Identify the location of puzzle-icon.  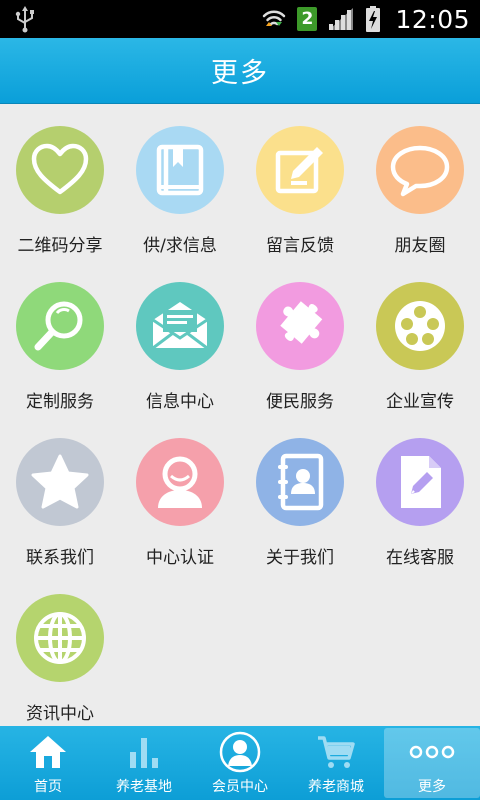
(301, 322).